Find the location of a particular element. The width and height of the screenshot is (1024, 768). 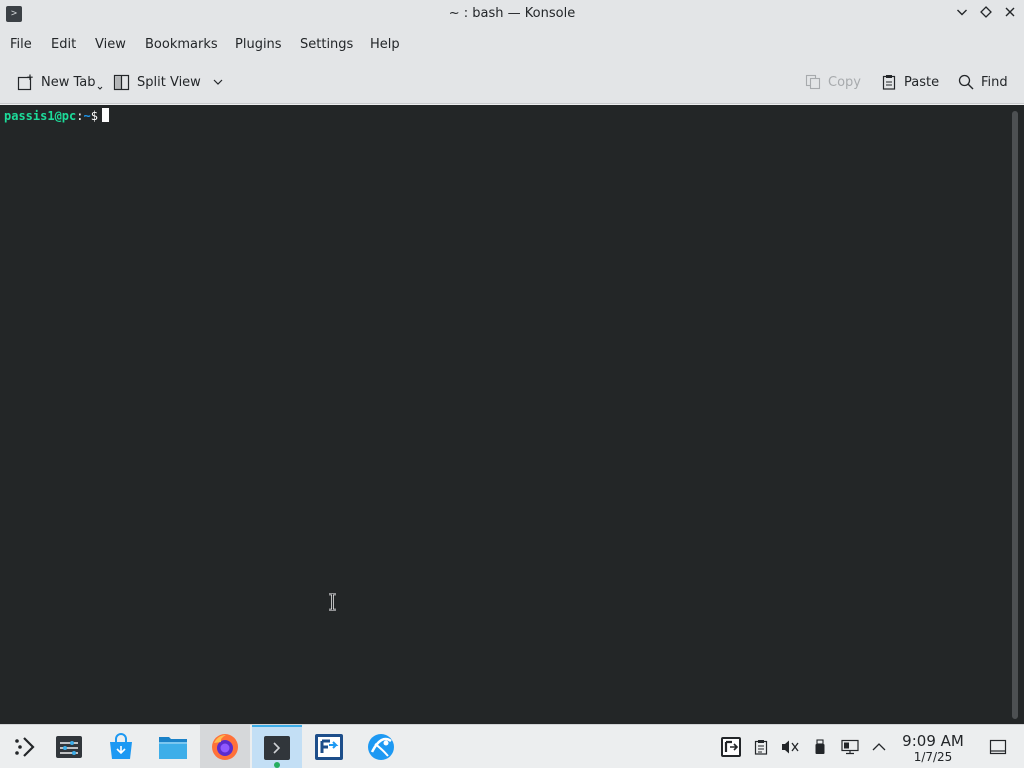

close-icon is located at coordinates (1010, 12).